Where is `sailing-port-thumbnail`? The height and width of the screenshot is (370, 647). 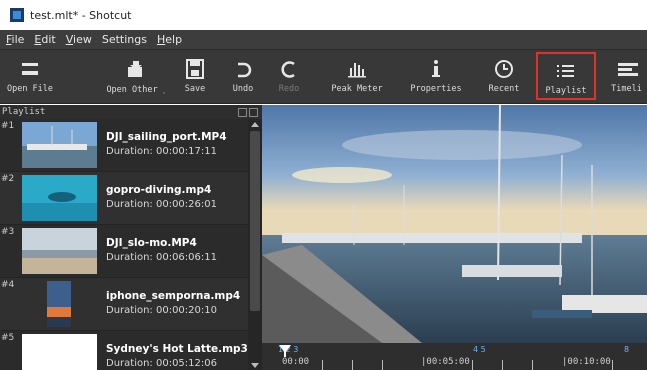 sailing-port-thumbnail is located at coordinates (59, 145).